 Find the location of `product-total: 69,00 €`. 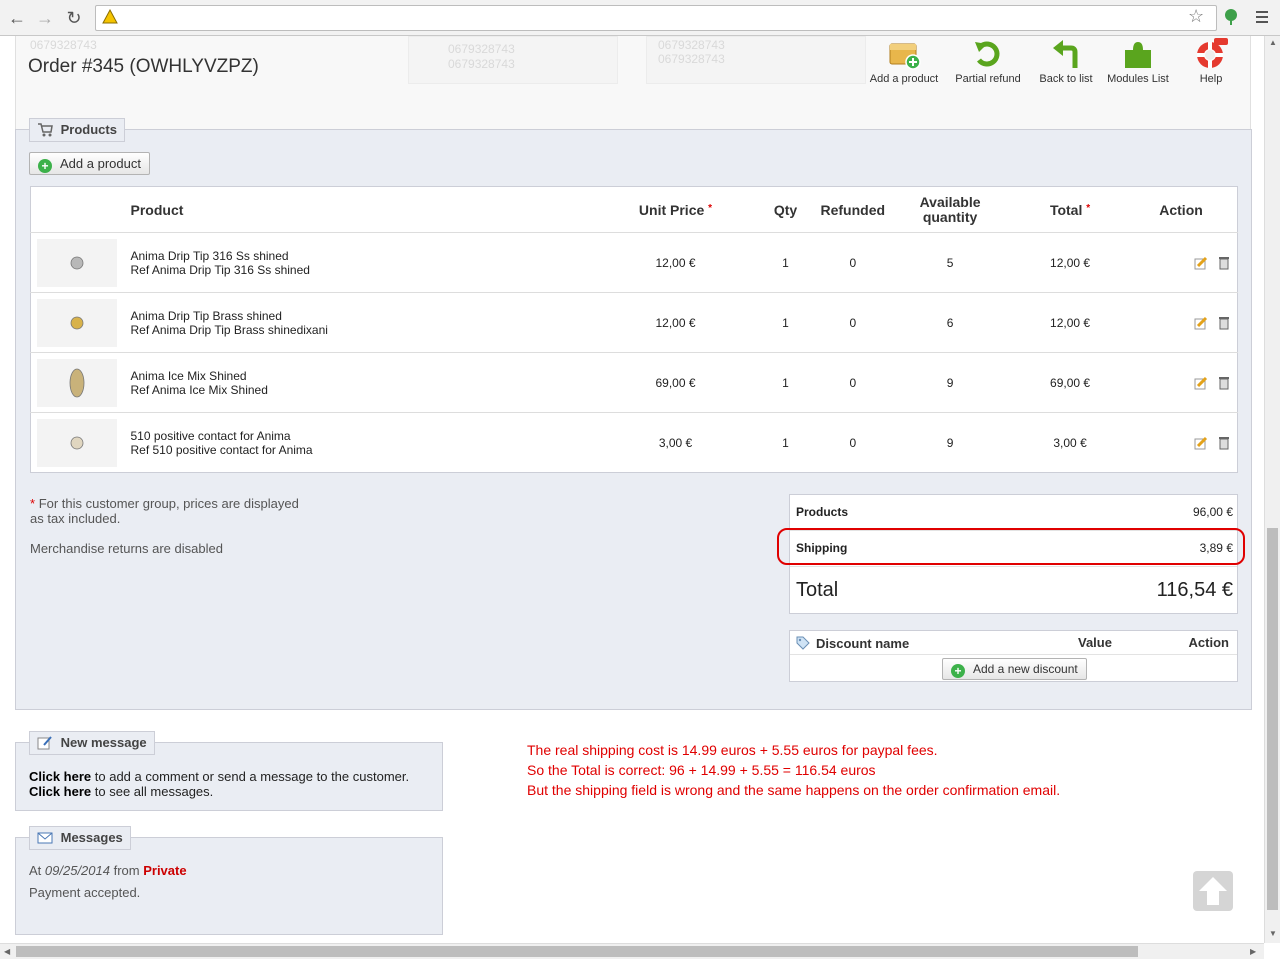

product-total: 69,00 € is located at coordinates (1070, 382).